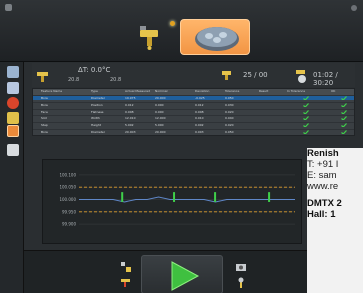  Describe the element at coordinates (241, 283) in the screenshot. I see `wrench-icon` at that location.